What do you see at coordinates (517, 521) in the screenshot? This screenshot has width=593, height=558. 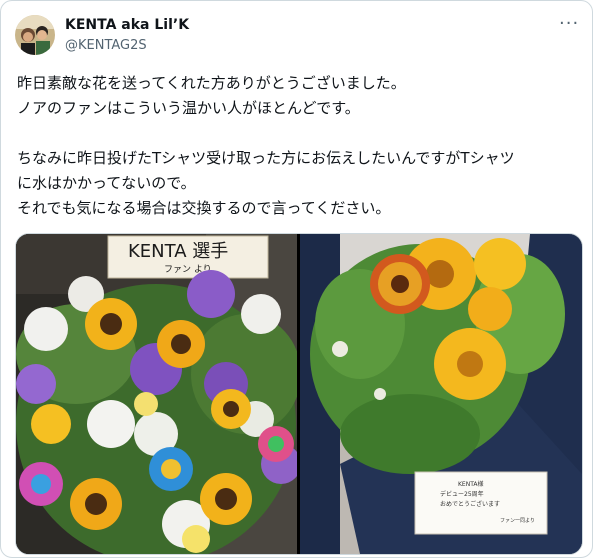 I see `card-line: ファン一同より` at bounding box center [517, 521].